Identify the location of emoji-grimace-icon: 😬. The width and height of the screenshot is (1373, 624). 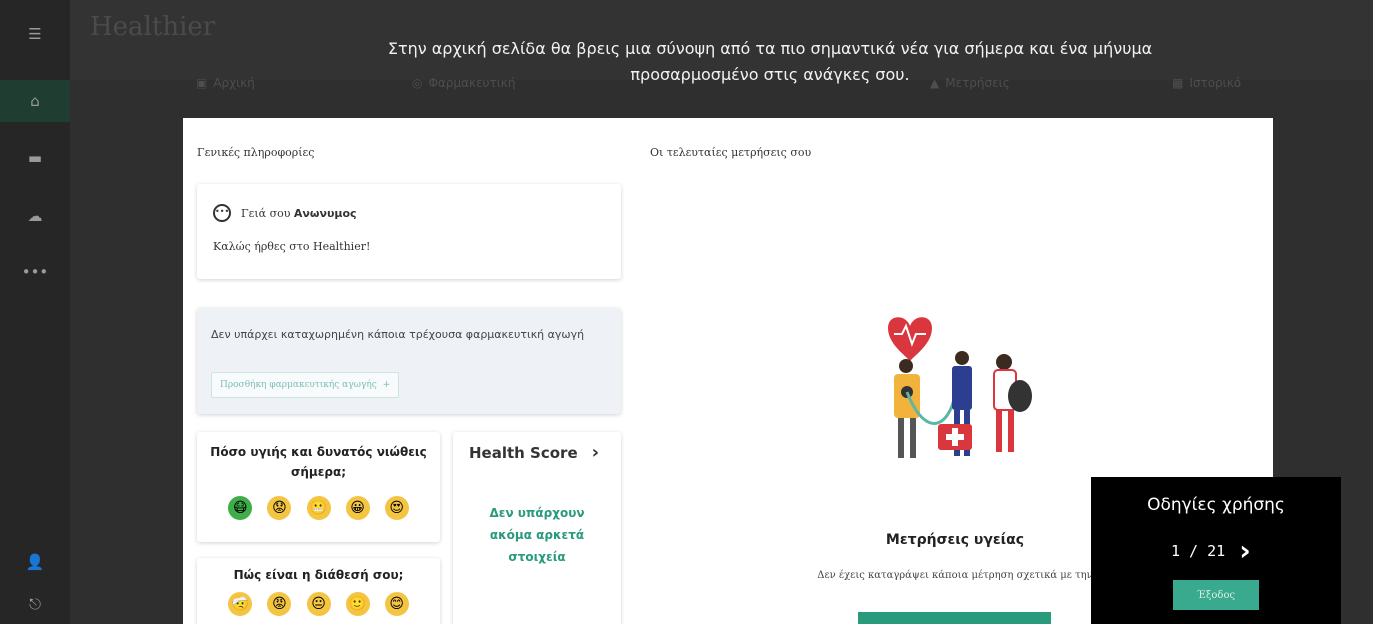
(318, 508).